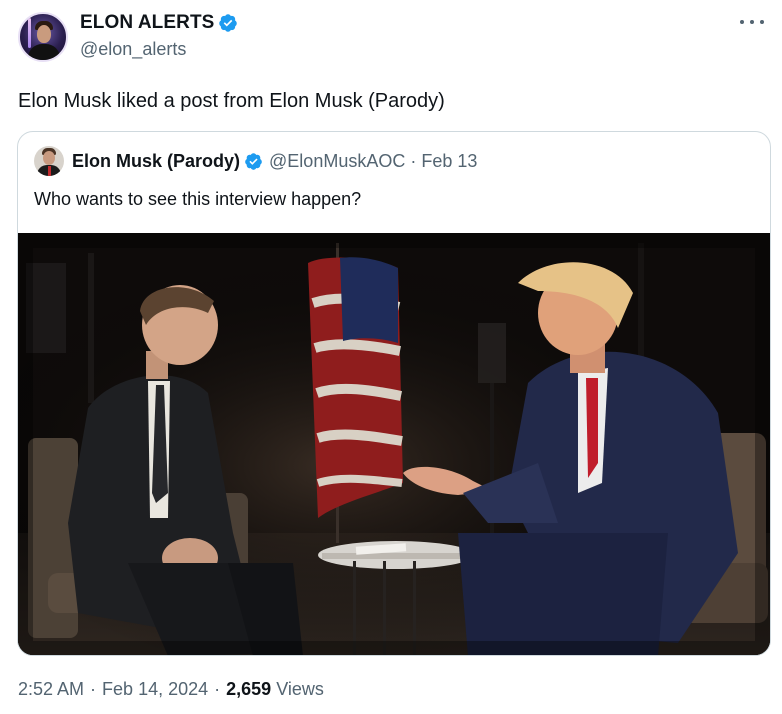  I want to click on author-handle: @elon_alerts, so click(133, 49).